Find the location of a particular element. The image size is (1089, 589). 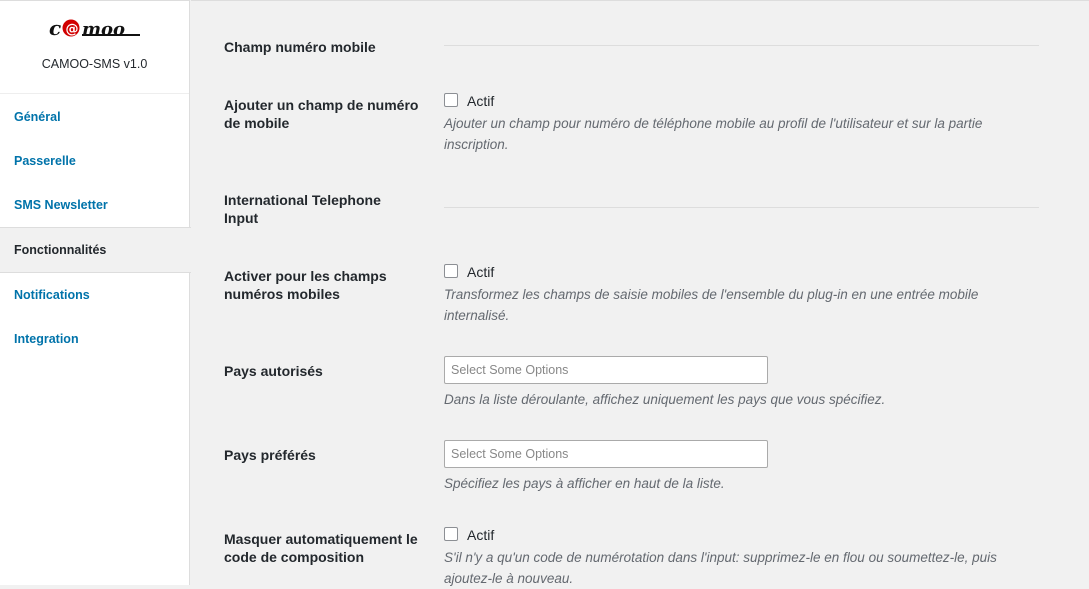

svg-text: moo is located at coordinates (103, 29).